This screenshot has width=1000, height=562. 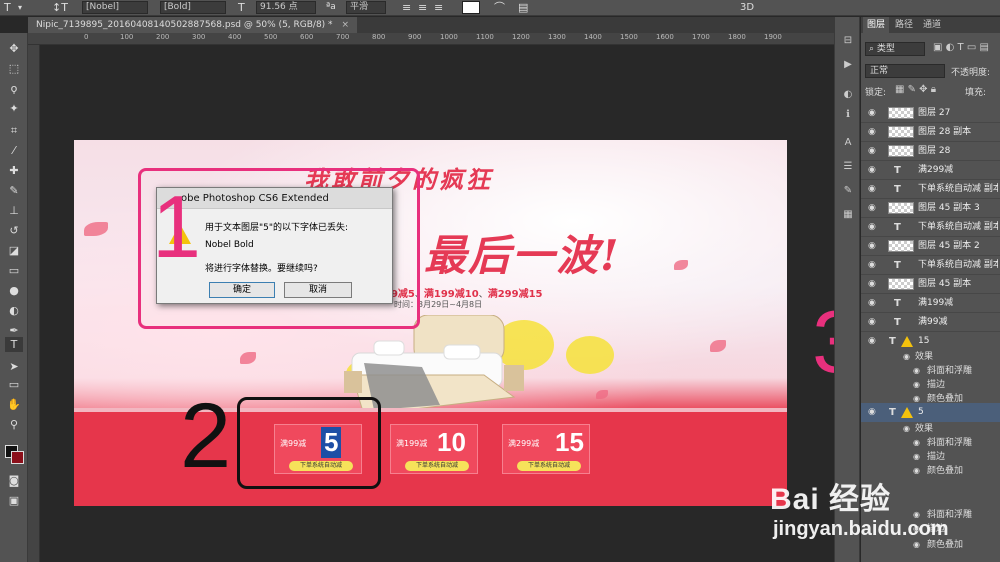 What do you see at coordinates (523, 7) in the screenshot?
I see `character-panel-icon: ▤` at bounding box center [523, 7].